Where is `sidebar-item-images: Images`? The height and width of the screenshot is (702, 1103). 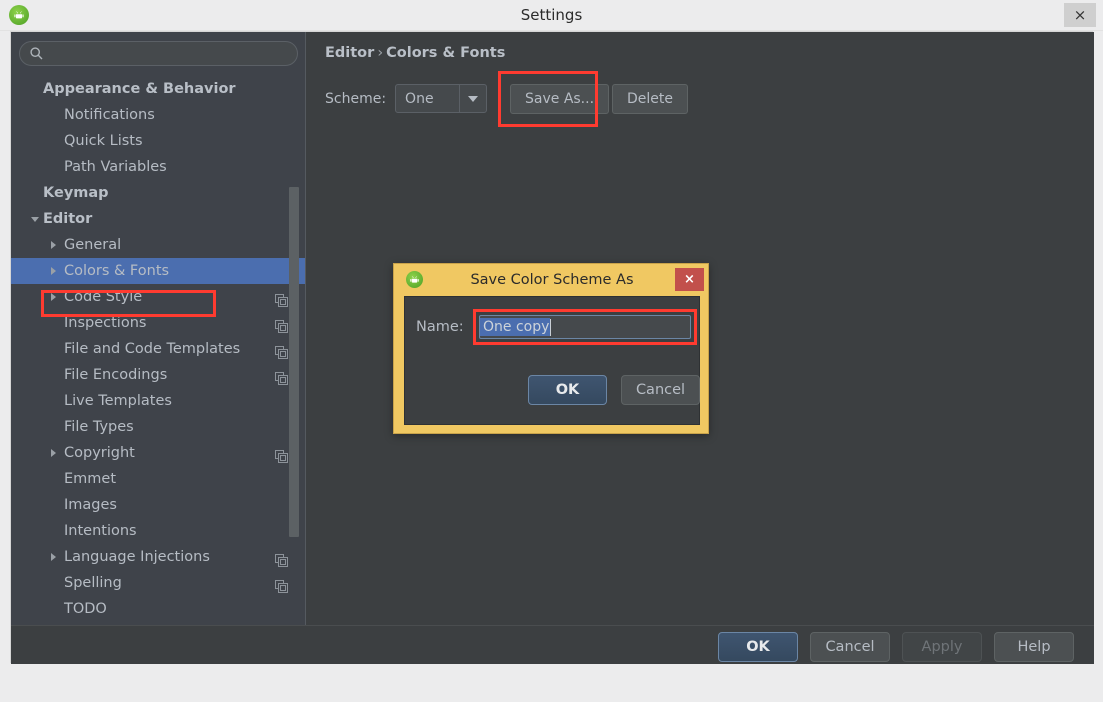 sidebar-item-images: Images is located at coordinates (158, 505).